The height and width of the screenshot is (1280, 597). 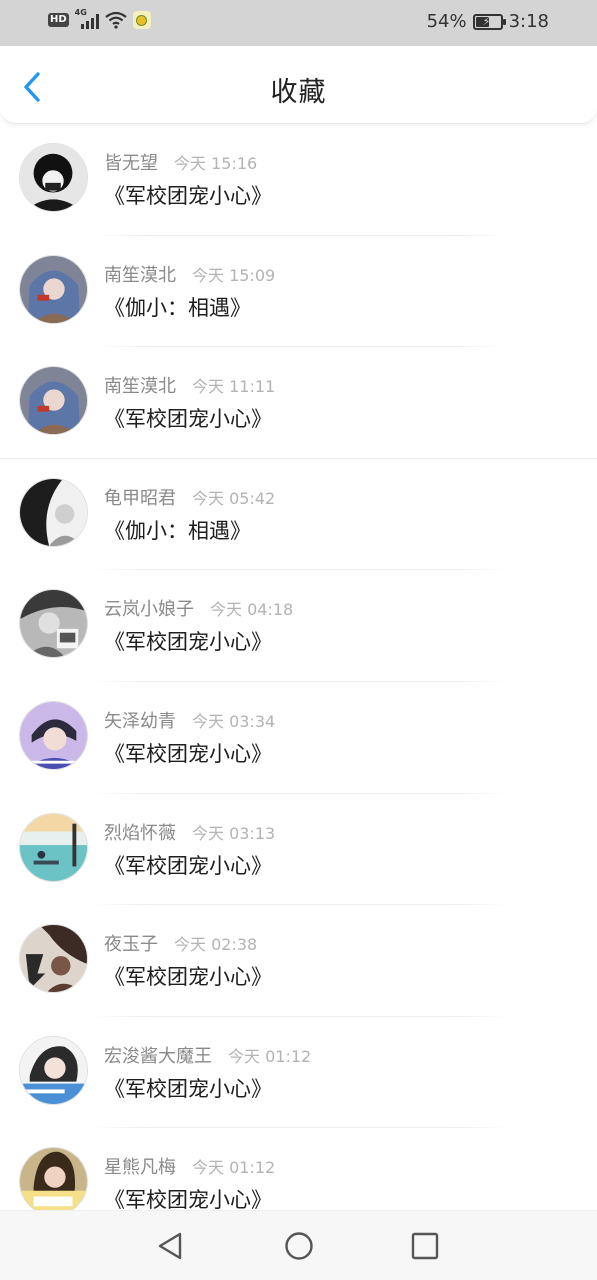 I want to click on user-name: 烈焰怀薇, so click(x=140, y=833).